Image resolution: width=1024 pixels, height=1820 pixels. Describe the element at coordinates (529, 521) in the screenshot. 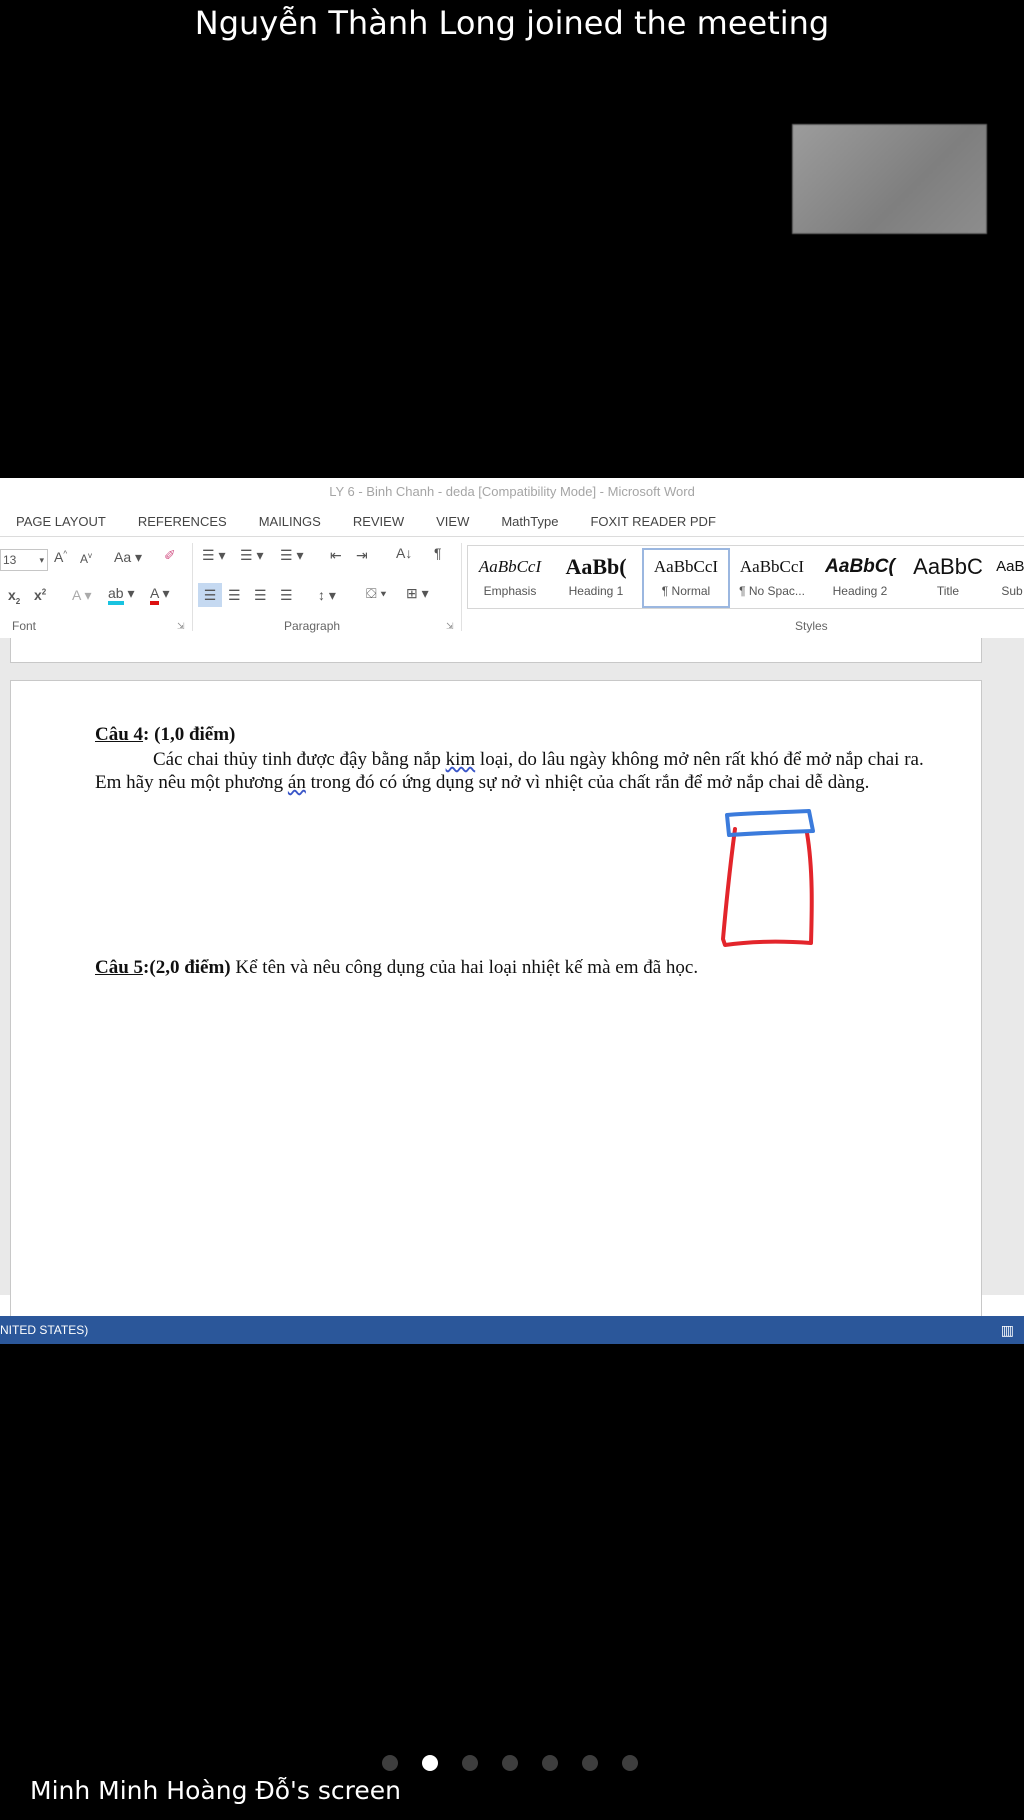

I see `tab-mathtype: MathType` at that location.